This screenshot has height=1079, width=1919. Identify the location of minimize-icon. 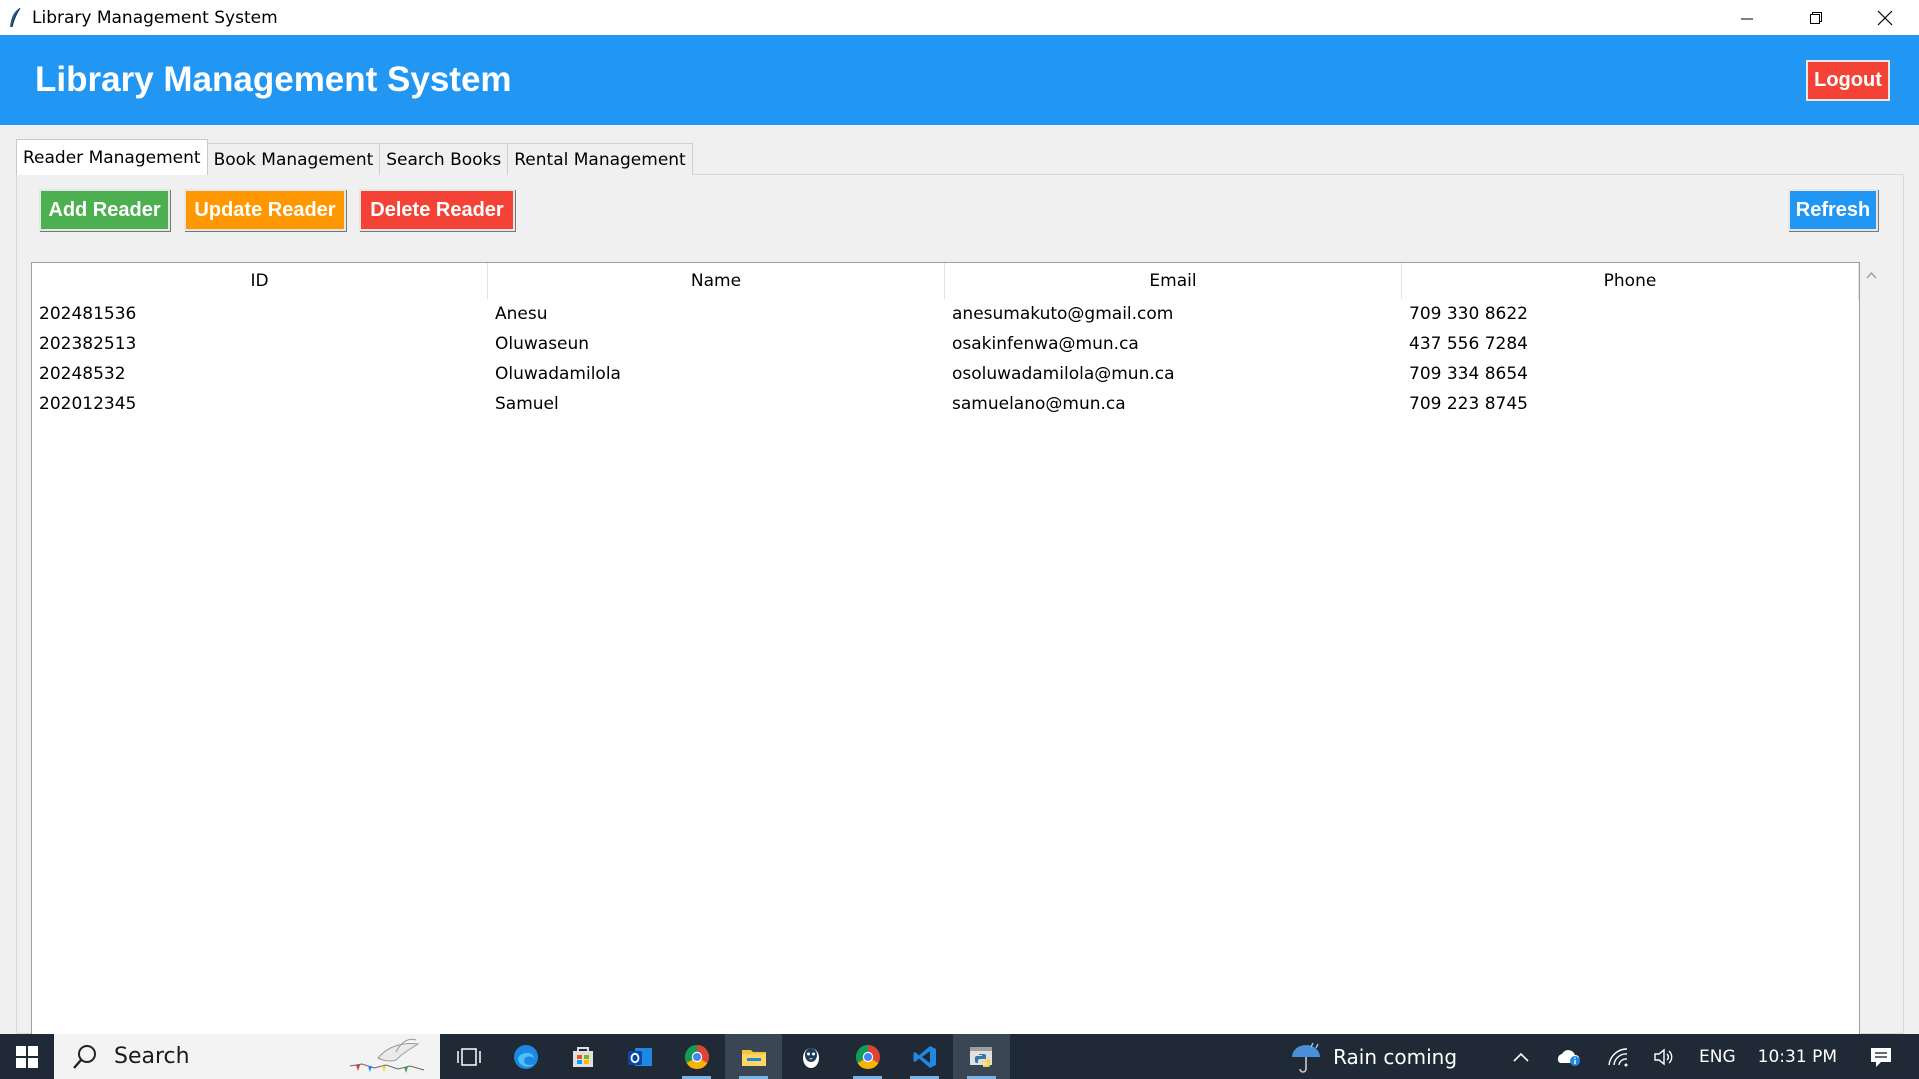
(1746, 18).